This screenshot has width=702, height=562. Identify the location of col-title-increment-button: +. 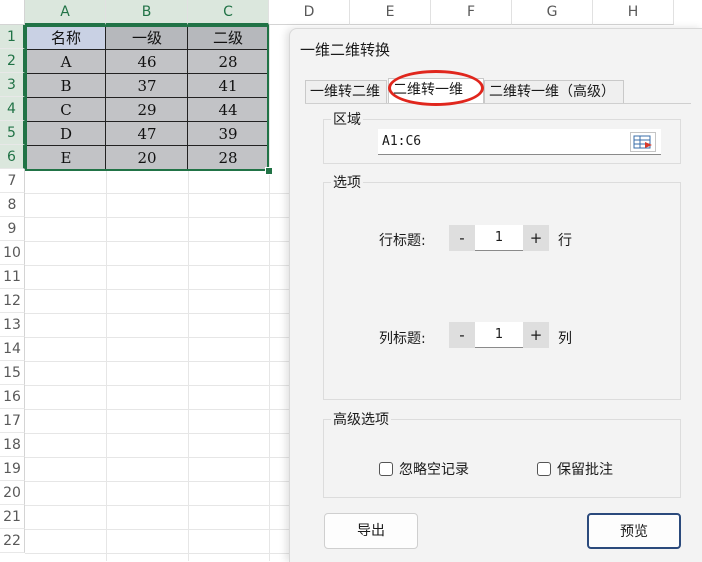
(536, 335).